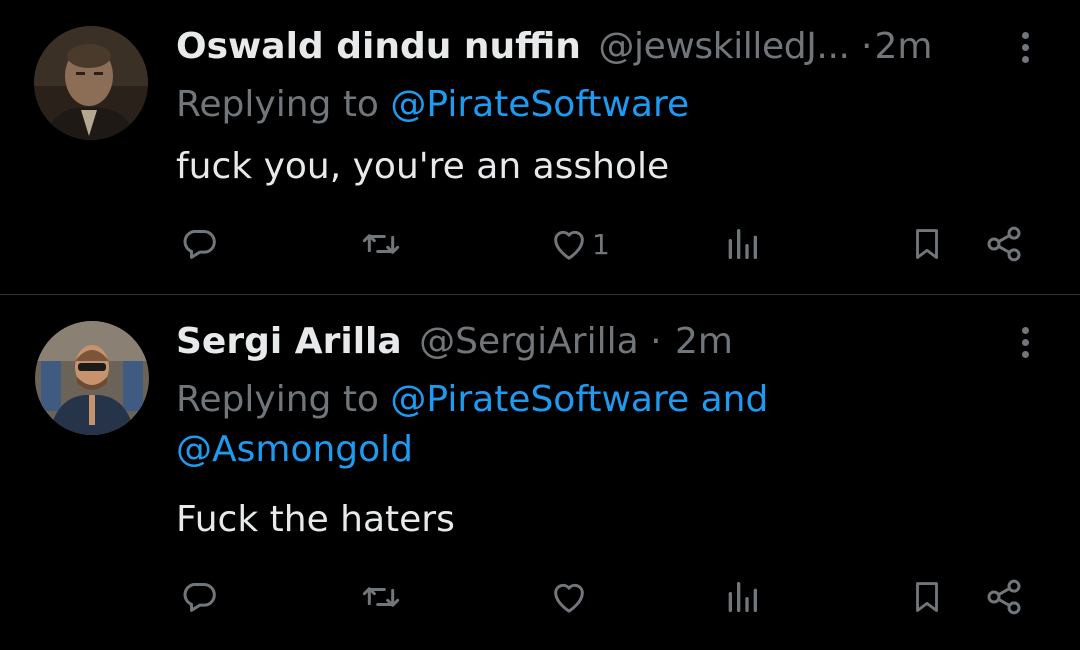  What do you see at coordinates (289, 341) in the screenshot?
I see `display-name: Sergi Arilla` at bounding box center [289, 341].